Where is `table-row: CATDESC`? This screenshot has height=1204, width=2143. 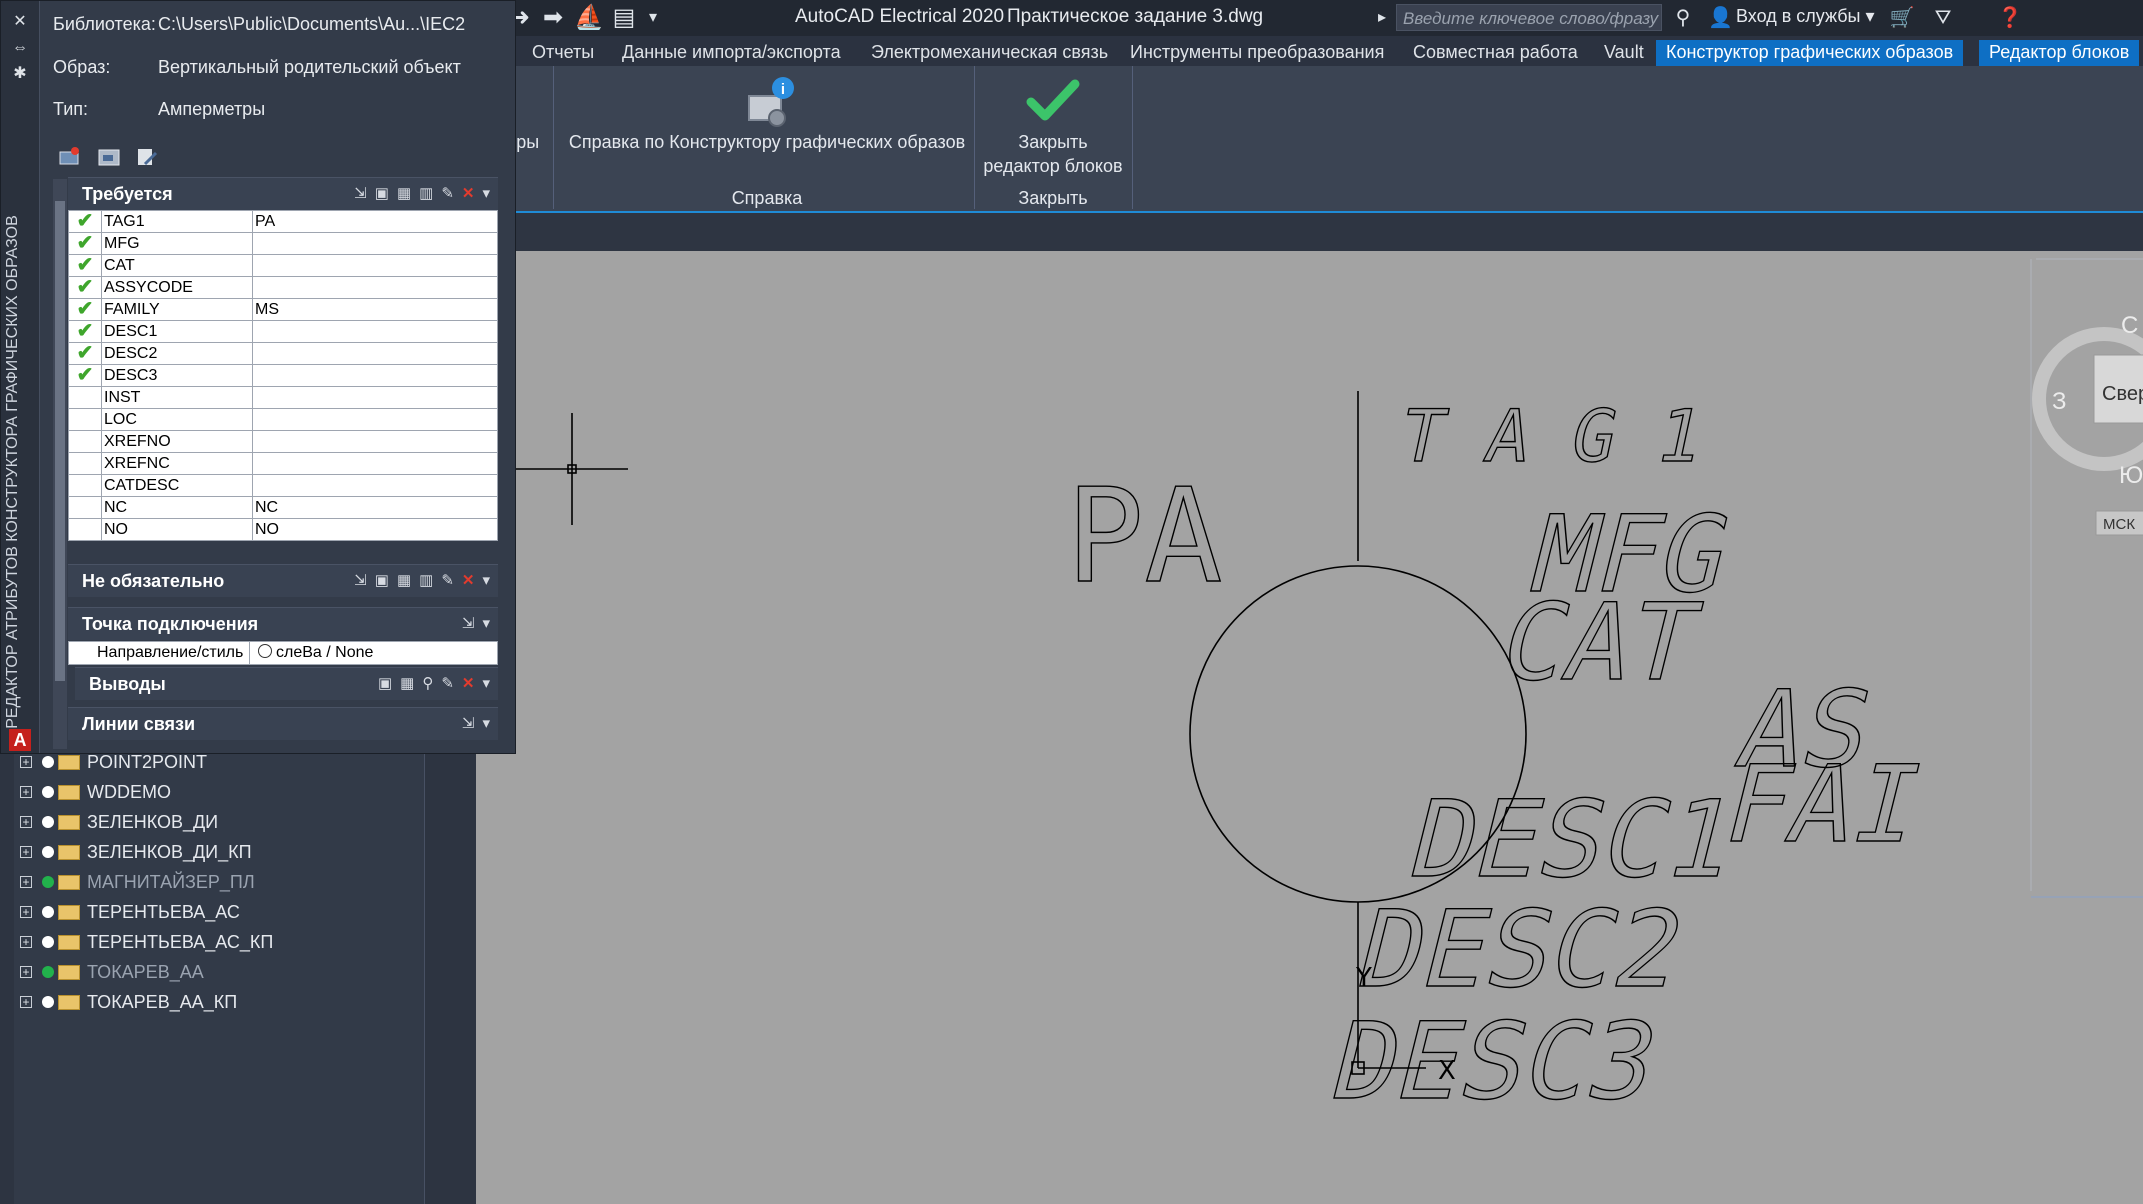 table-row: CATDESC is located at coordinates (283, 485).